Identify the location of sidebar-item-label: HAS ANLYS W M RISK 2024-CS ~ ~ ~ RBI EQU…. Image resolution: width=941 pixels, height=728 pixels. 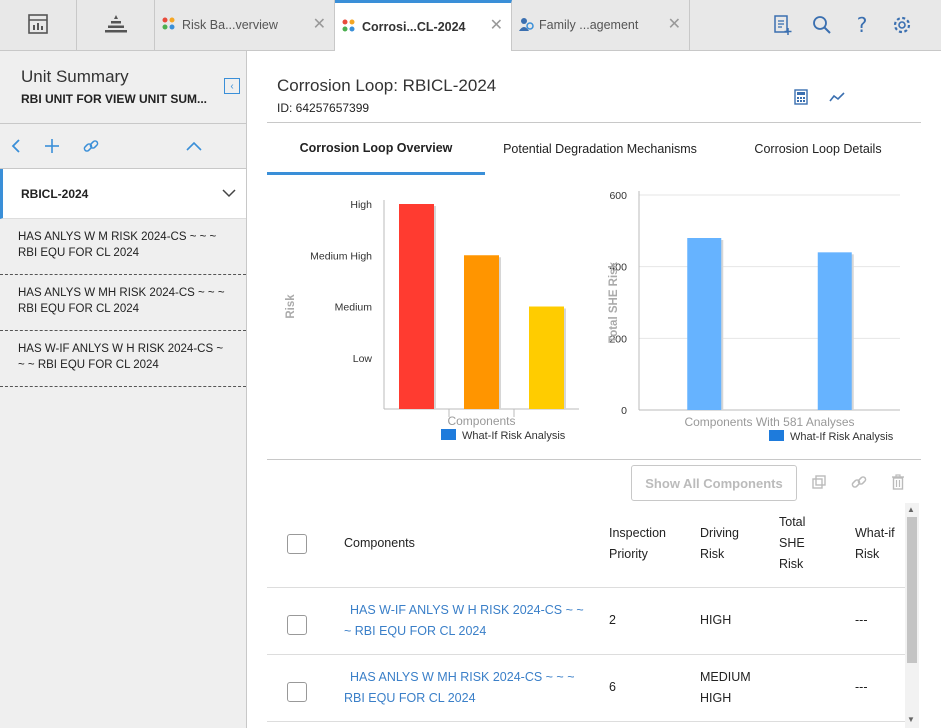
(117, 245).